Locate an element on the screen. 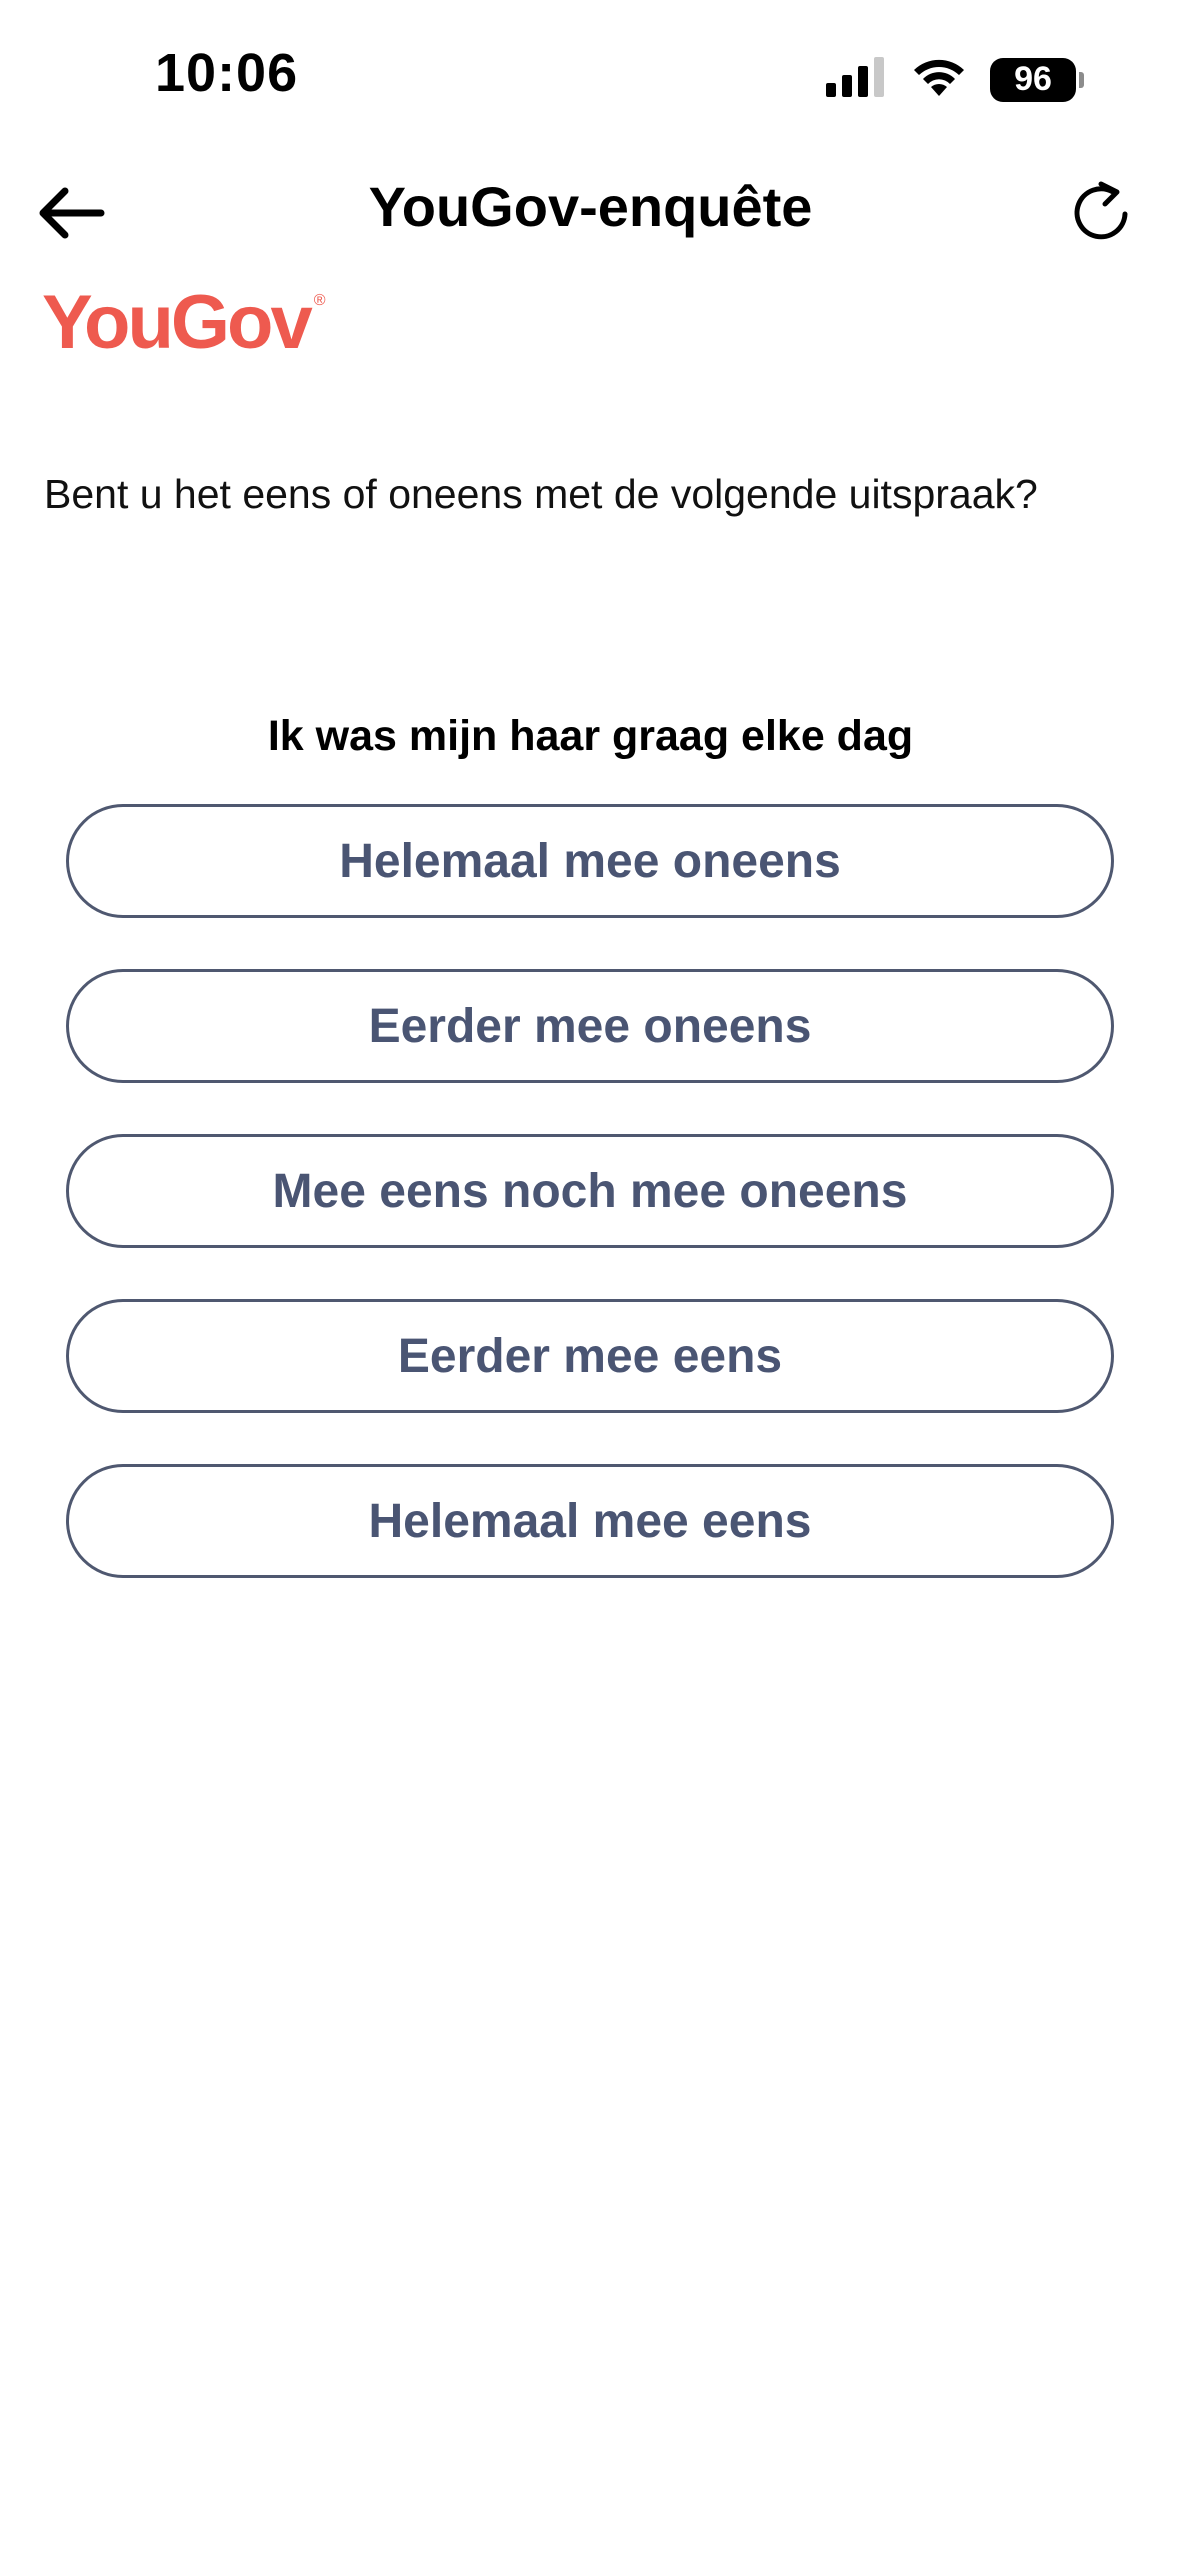 This screenshot has width=1181, height=2560. battery-icon: 96 is located at coordinates (1037, 79).